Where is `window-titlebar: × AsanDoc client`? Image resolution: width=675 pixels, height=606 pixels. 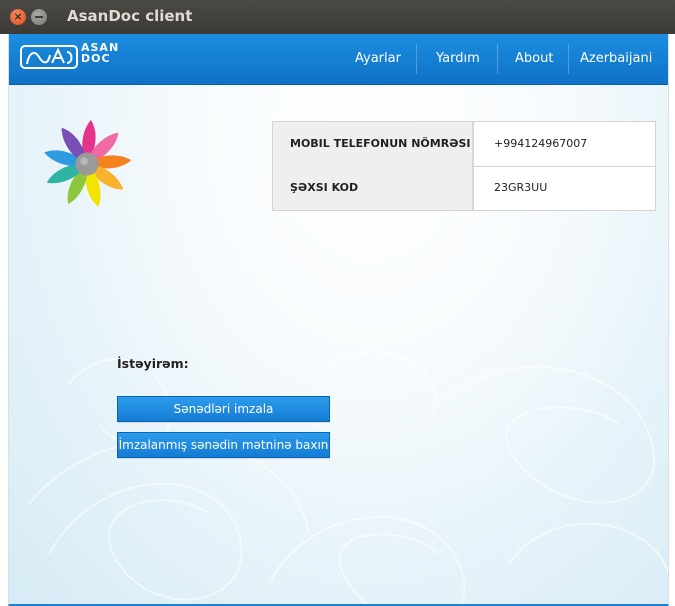
window-titlebar: × AsanDoc client is located at coordinates (337, 17).